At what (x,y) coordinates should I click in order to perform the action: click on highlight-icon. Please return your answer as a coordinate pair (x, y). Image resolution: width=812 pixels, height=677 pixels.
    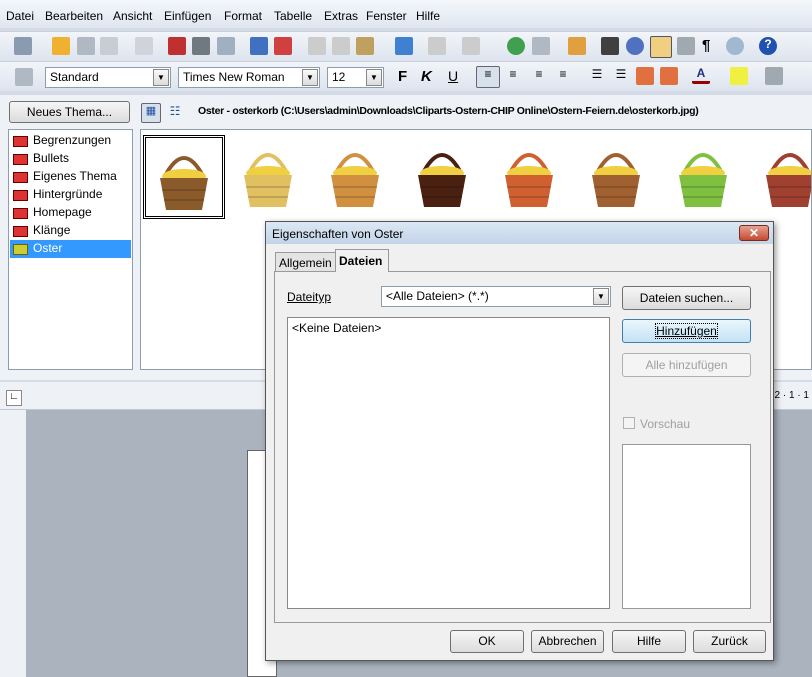
    Looking at the image, I should click on (739, 76).